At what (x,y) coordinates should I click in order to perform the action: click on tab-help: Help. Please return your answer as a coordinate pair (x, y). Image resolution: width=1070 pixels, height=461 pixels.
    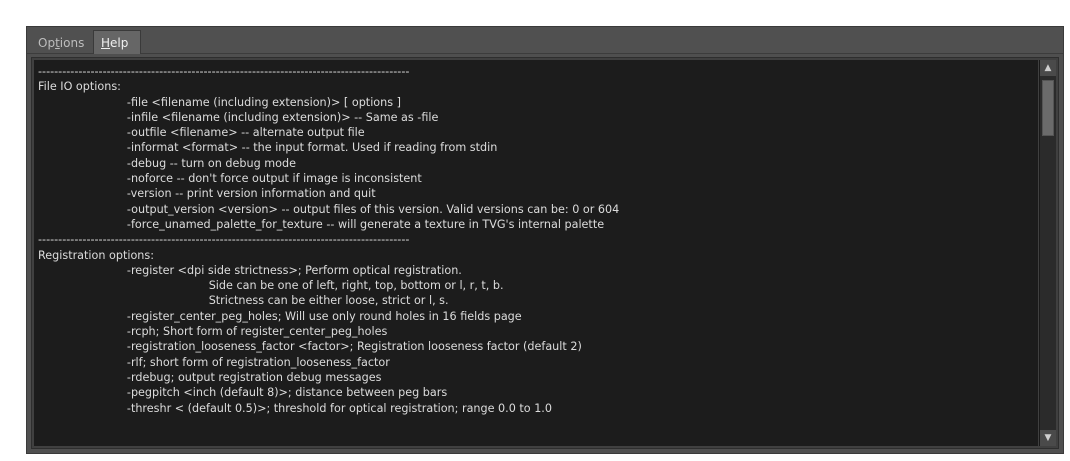
    Looking at the image, I should click on (117, 42).